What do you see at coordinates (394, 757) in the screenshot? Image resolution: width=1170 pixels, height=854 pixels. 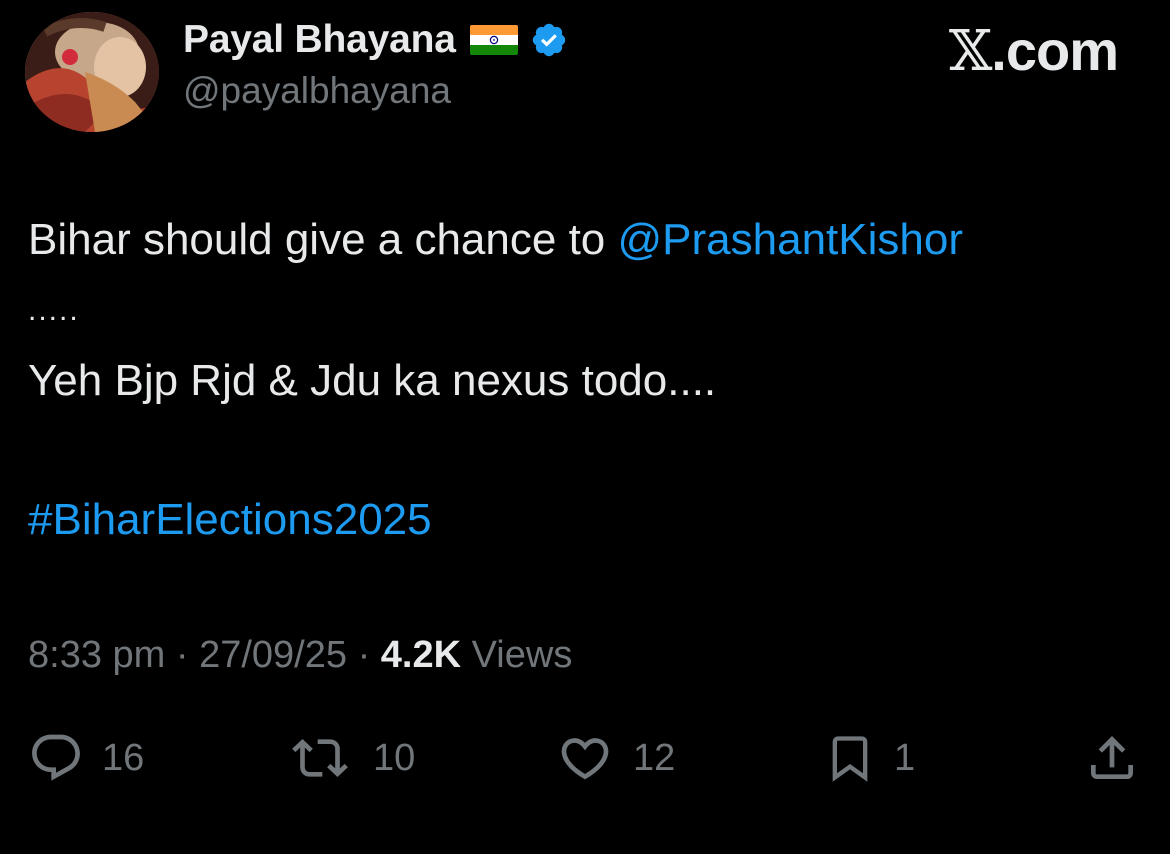 I see `repost-count: 10` at bounding box center [394, 757].